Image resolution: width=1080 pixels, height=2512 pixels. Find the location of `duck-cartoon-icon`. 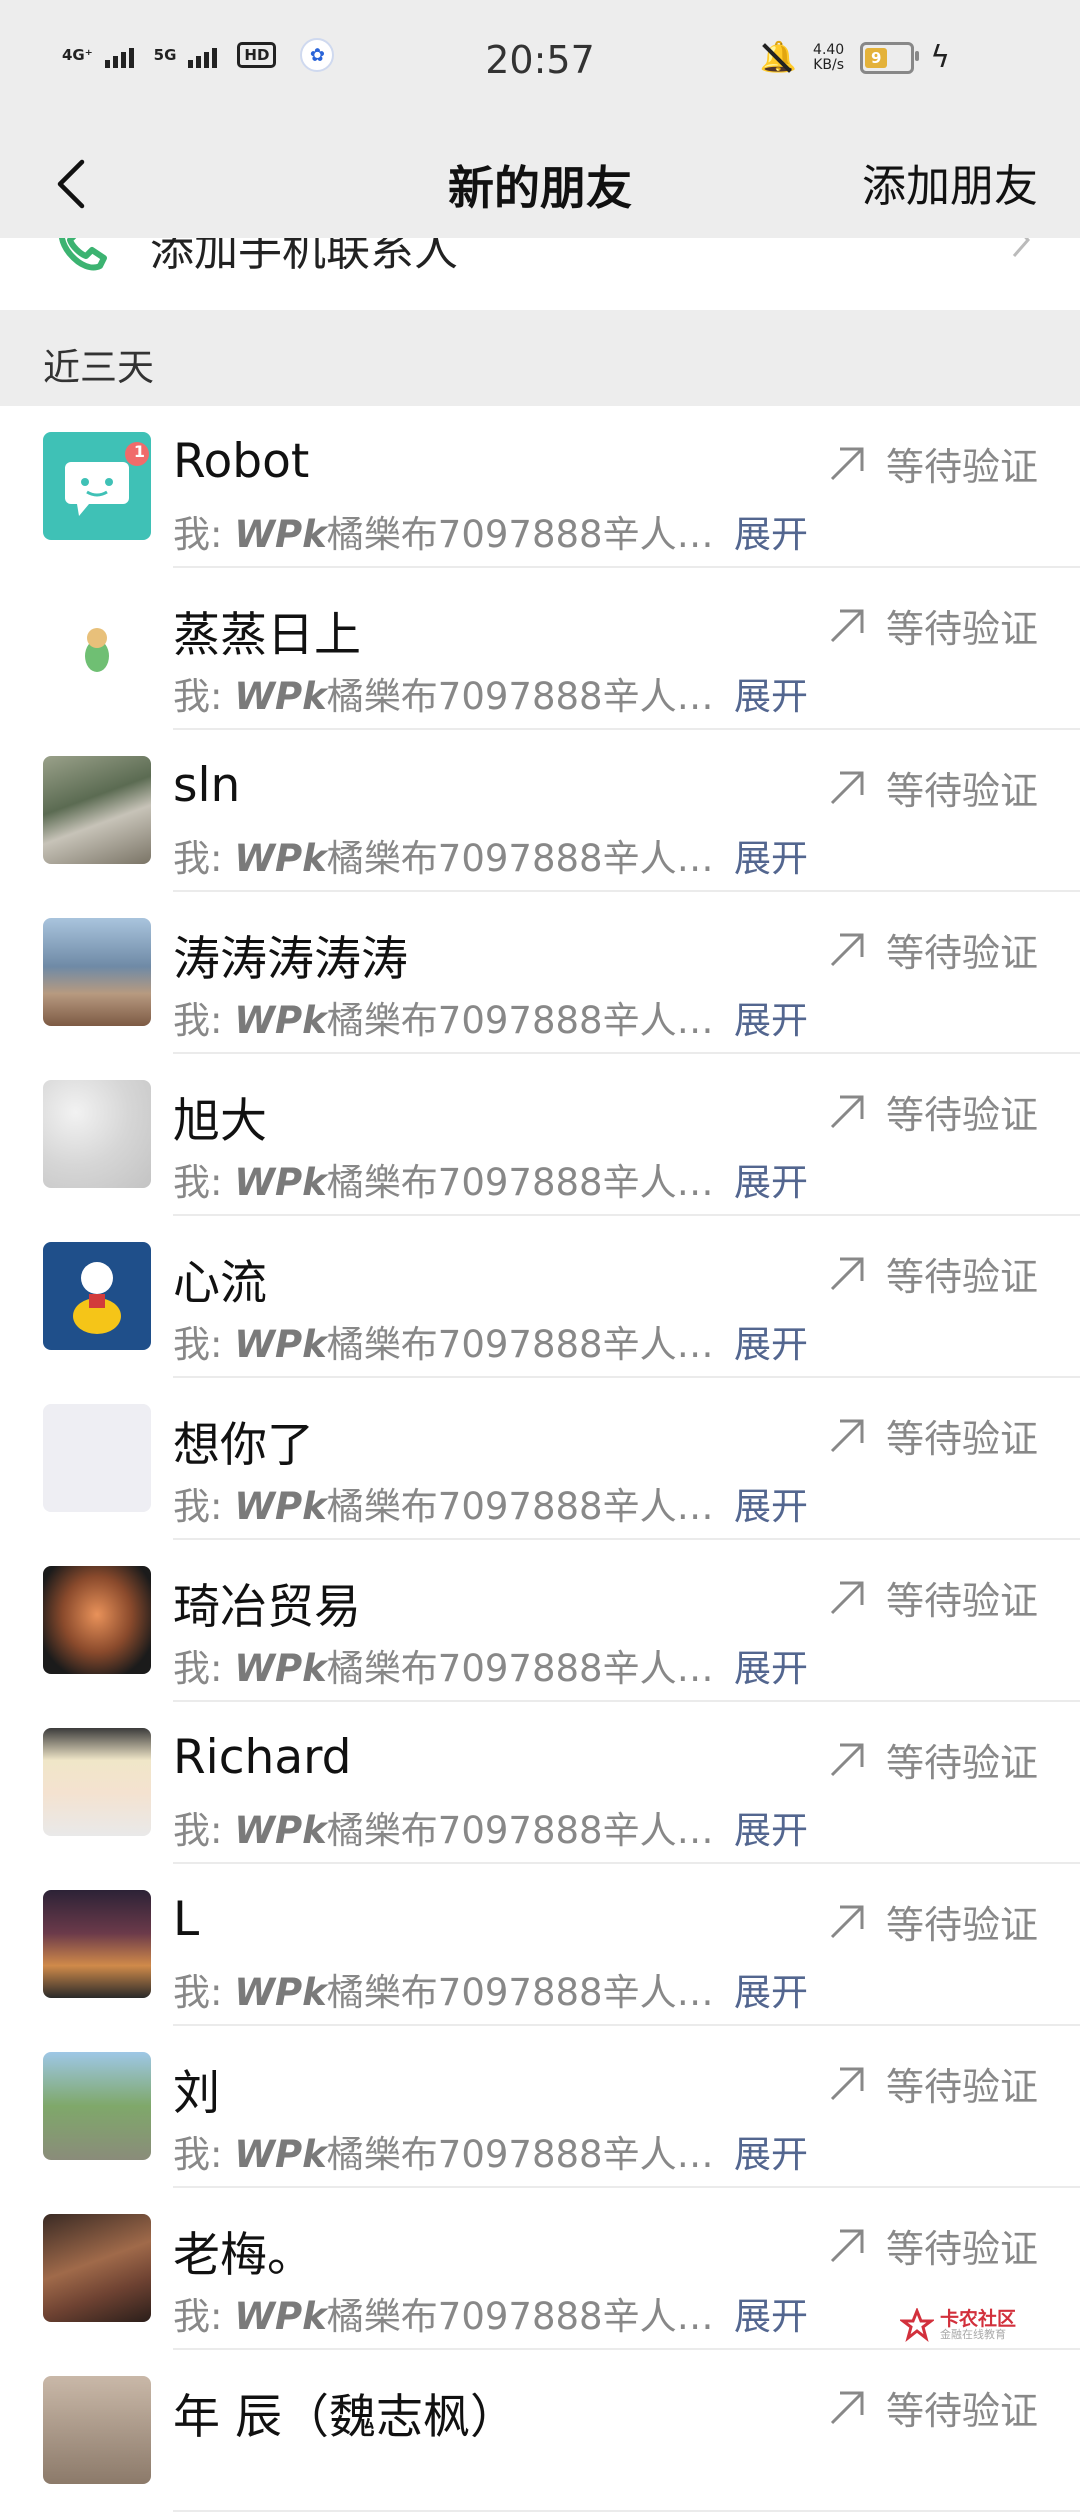

duck-cartoon-icon is located at coordinates (97, 1298).